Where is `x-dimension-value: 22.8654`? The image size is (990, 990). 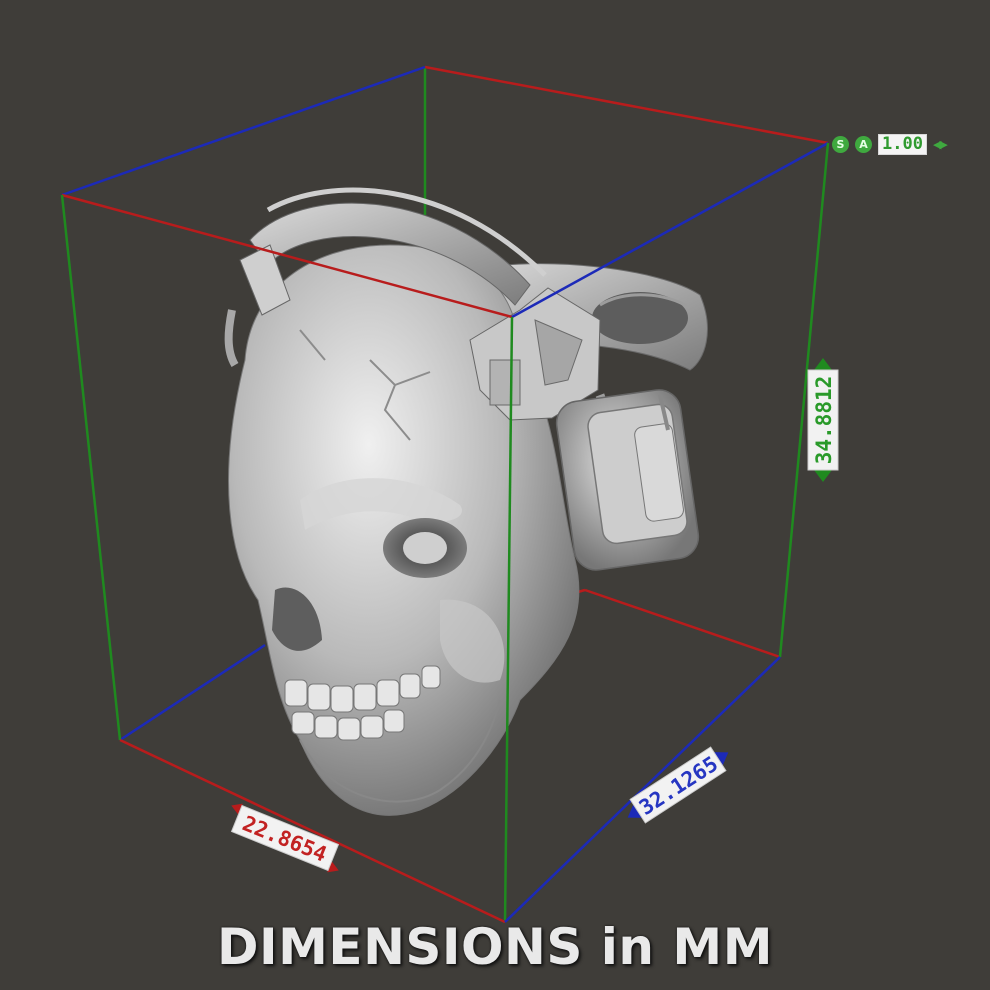 x-dimension-value: 22.8654 is located at coordinates (284, 838).